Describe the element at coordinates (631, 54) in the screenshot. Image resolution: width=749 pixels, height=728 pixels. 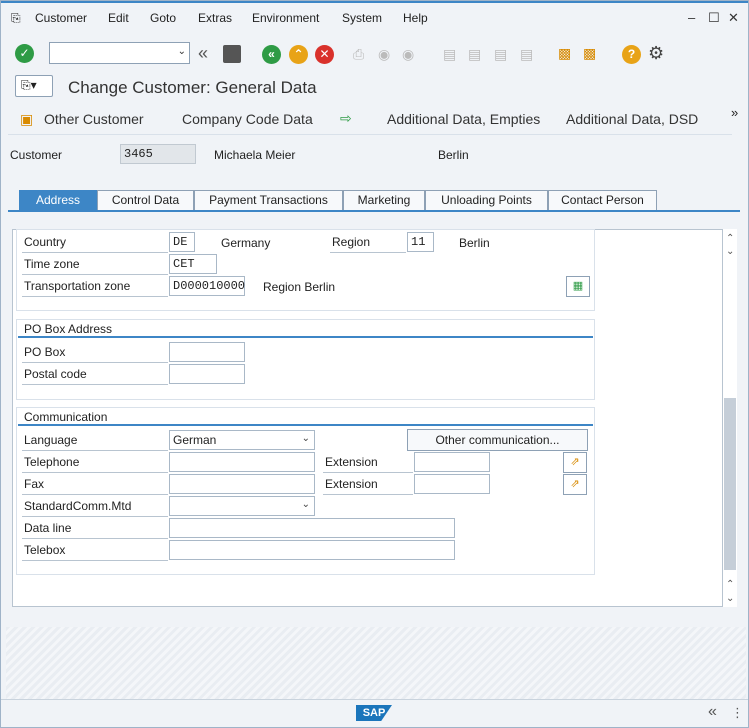
I see `help-icon: ?` at that location.